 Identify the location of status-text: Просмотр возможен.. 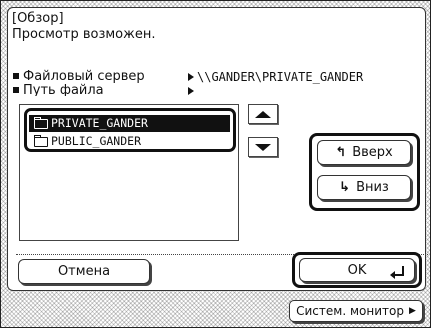
(84, 34).